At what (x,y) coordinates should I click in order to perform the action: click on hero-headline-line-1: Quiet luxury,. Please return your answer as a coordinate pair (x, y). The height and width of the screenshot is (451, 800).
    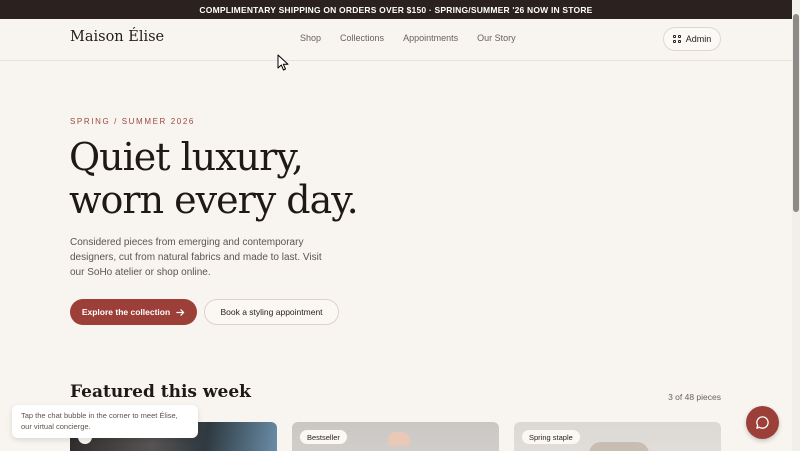
    Looking at the image, I should click on (186, 157).